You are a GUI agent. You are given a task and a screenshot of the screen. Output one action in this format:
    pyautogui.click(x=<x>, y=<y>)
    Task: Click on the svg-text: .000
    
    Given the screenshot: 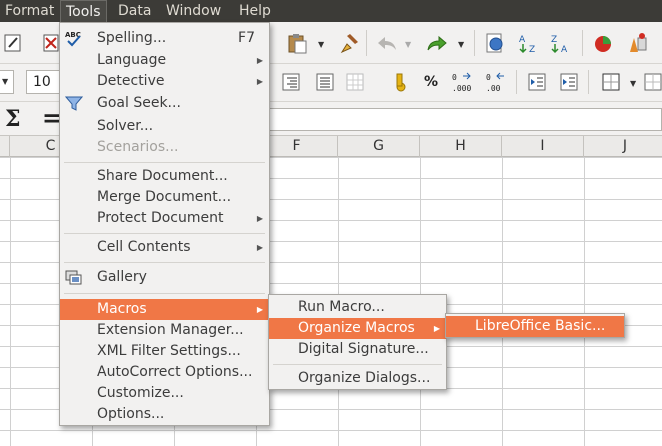 What is the action you would take?
    pyautogui.click(x=461, y=88)
    